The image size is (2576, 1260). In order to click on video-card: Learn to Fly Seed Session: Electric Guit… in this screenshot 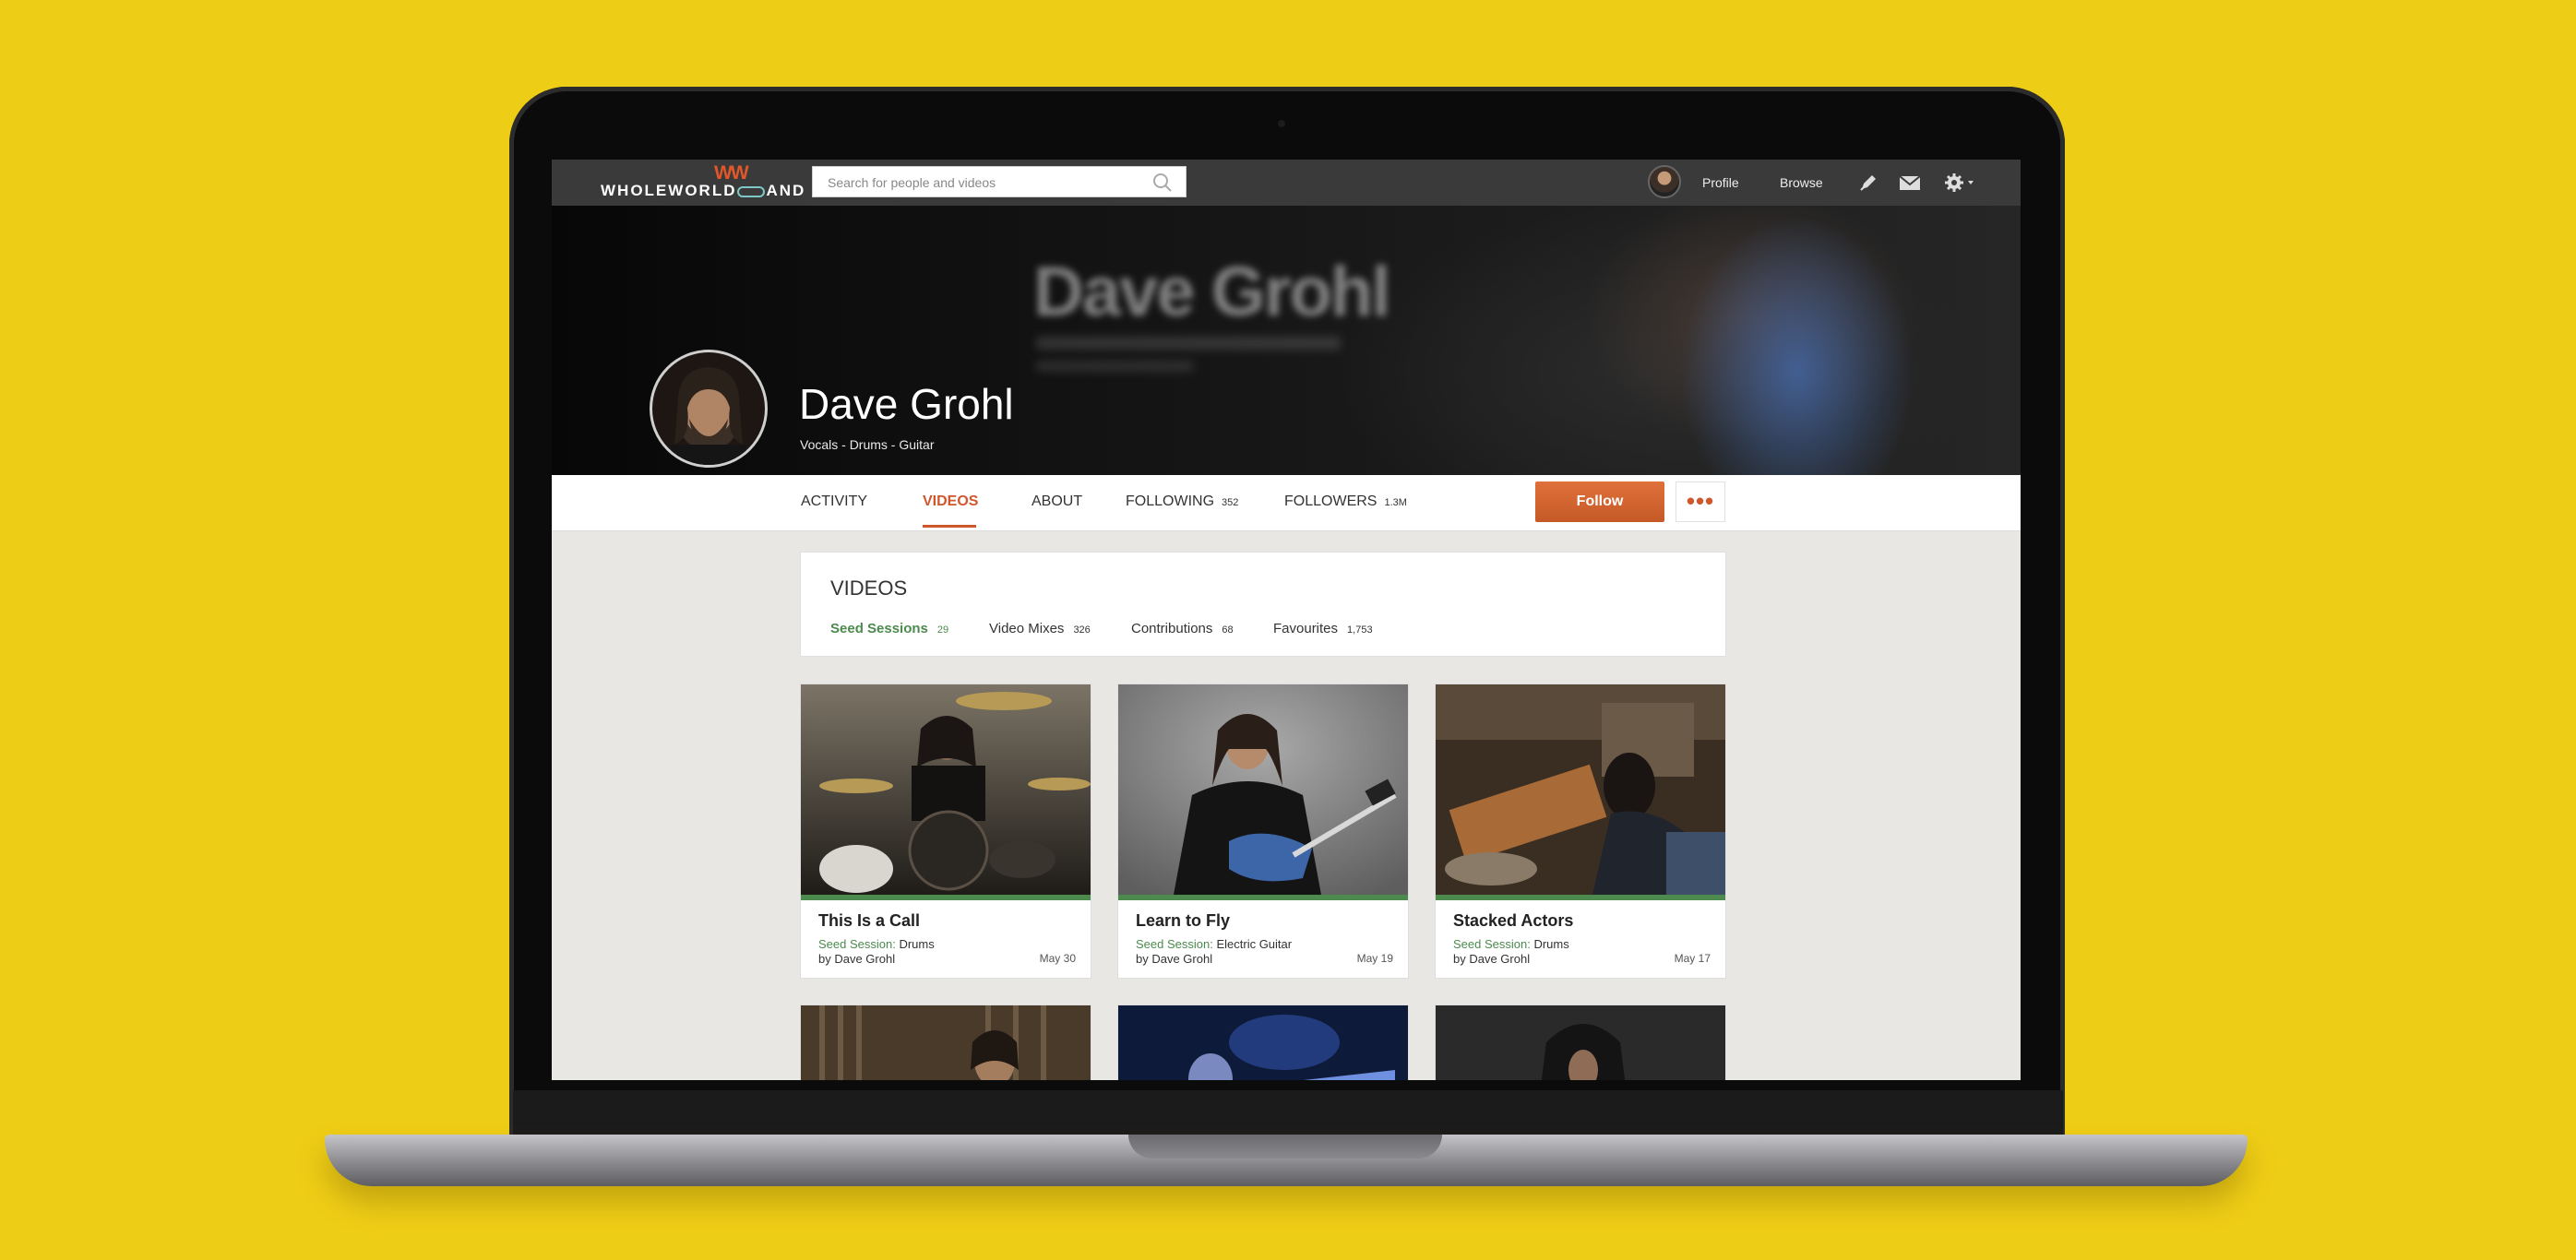, I will do `click(1263, 831)`.